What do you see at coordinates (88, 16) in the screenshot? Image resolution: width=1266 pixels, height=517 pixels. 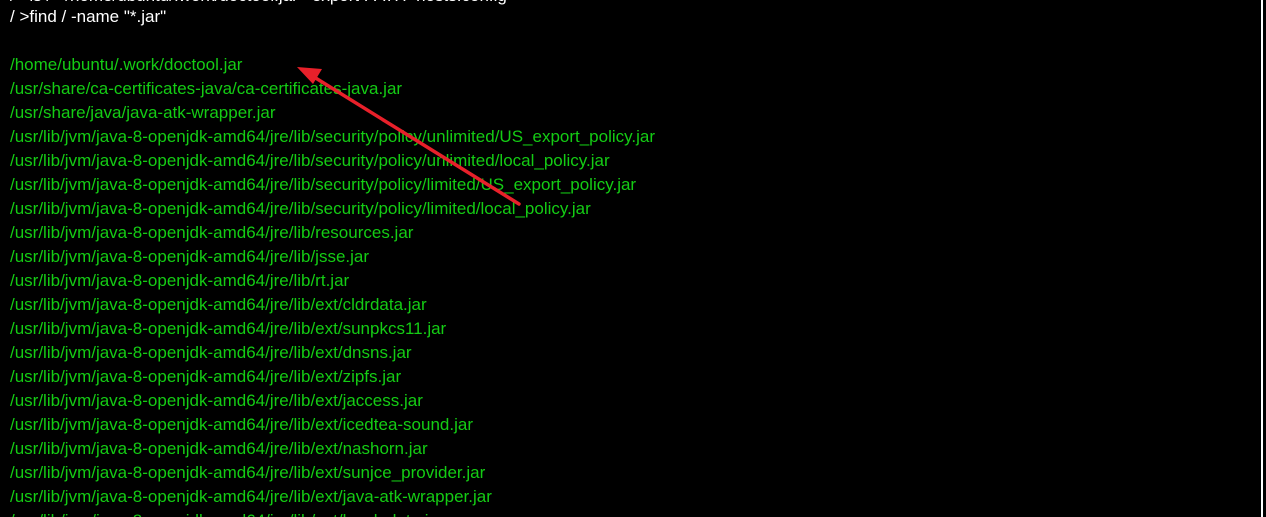 I see `command-line: / >find / -name "*.jar"` at bounding box center [88, 16].